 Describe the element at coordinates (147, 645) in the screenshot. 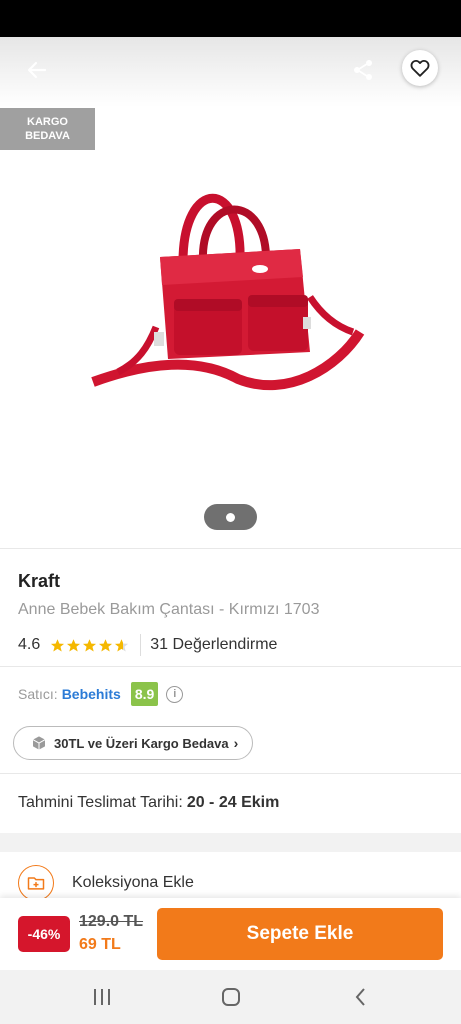

I see `rating-row: 4.6 31 Değerlendirme` at that location.